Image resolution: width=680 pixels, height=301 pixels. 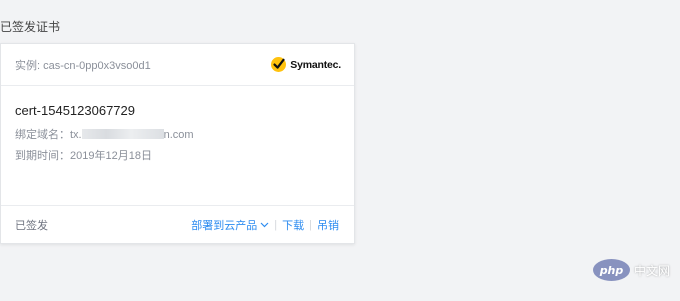 I want to click on expiry-value: 2019年12月18日, so click(x=111, y=156).